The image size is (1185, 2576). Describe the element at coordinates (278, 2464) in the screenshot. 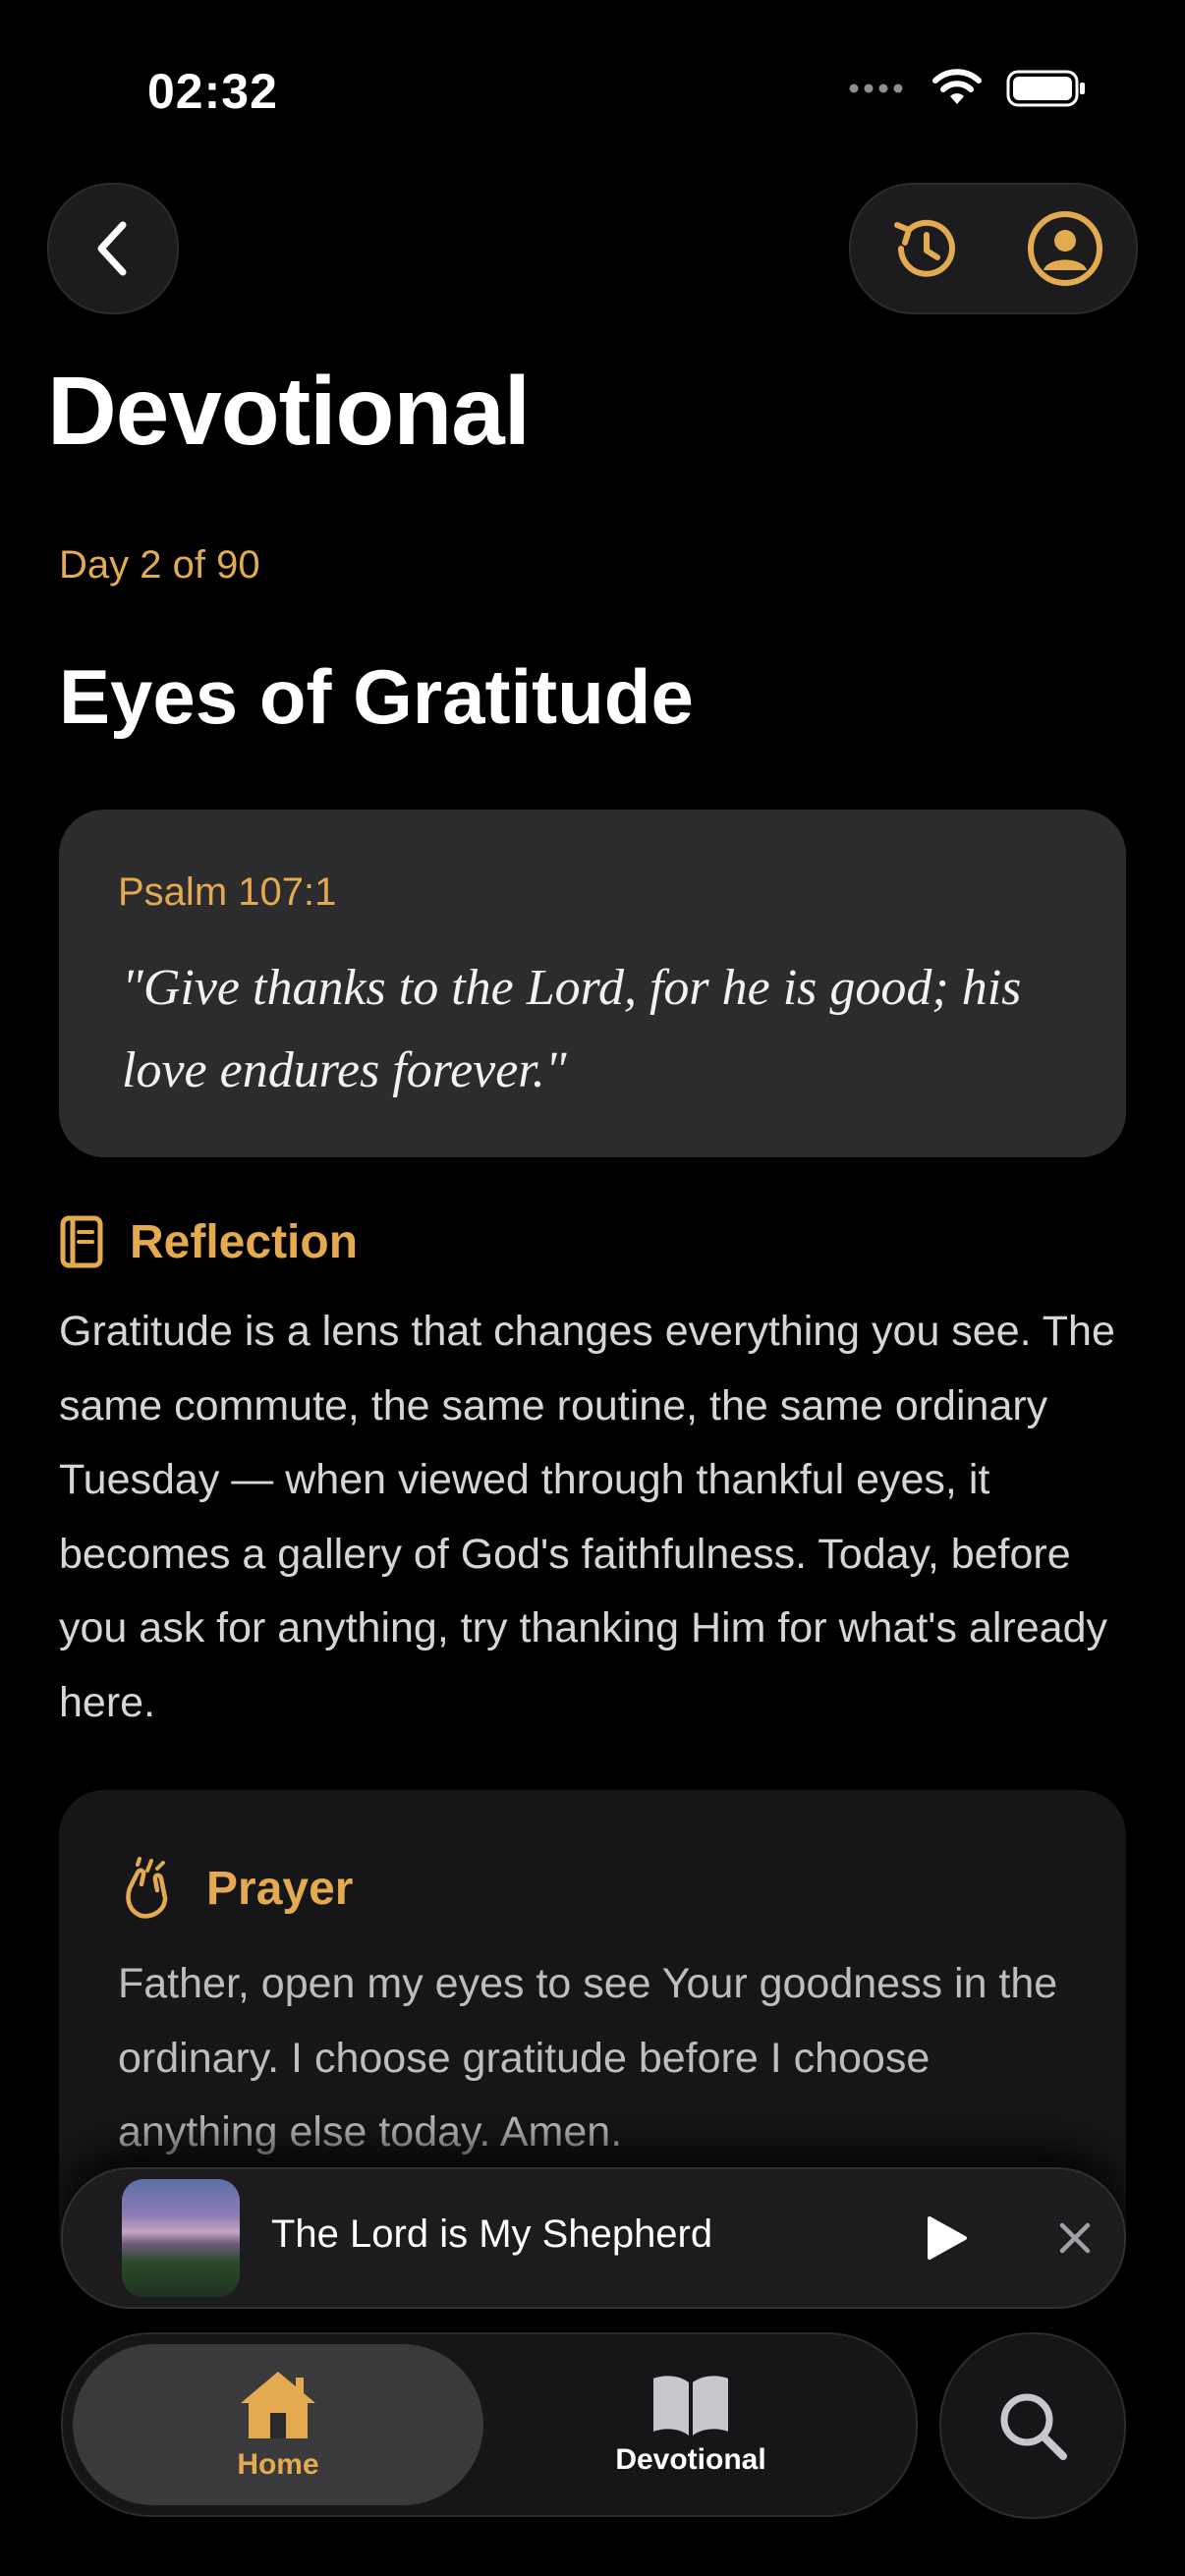

I see `tab-home-label: Home` at that location.